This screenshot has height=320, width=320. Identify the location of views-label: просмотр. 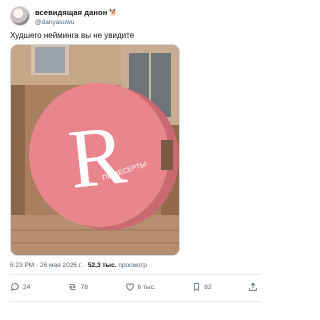
(132, 265).